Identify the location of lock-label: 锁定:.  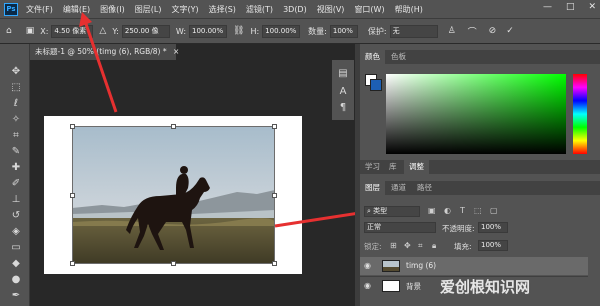
(373, 246).